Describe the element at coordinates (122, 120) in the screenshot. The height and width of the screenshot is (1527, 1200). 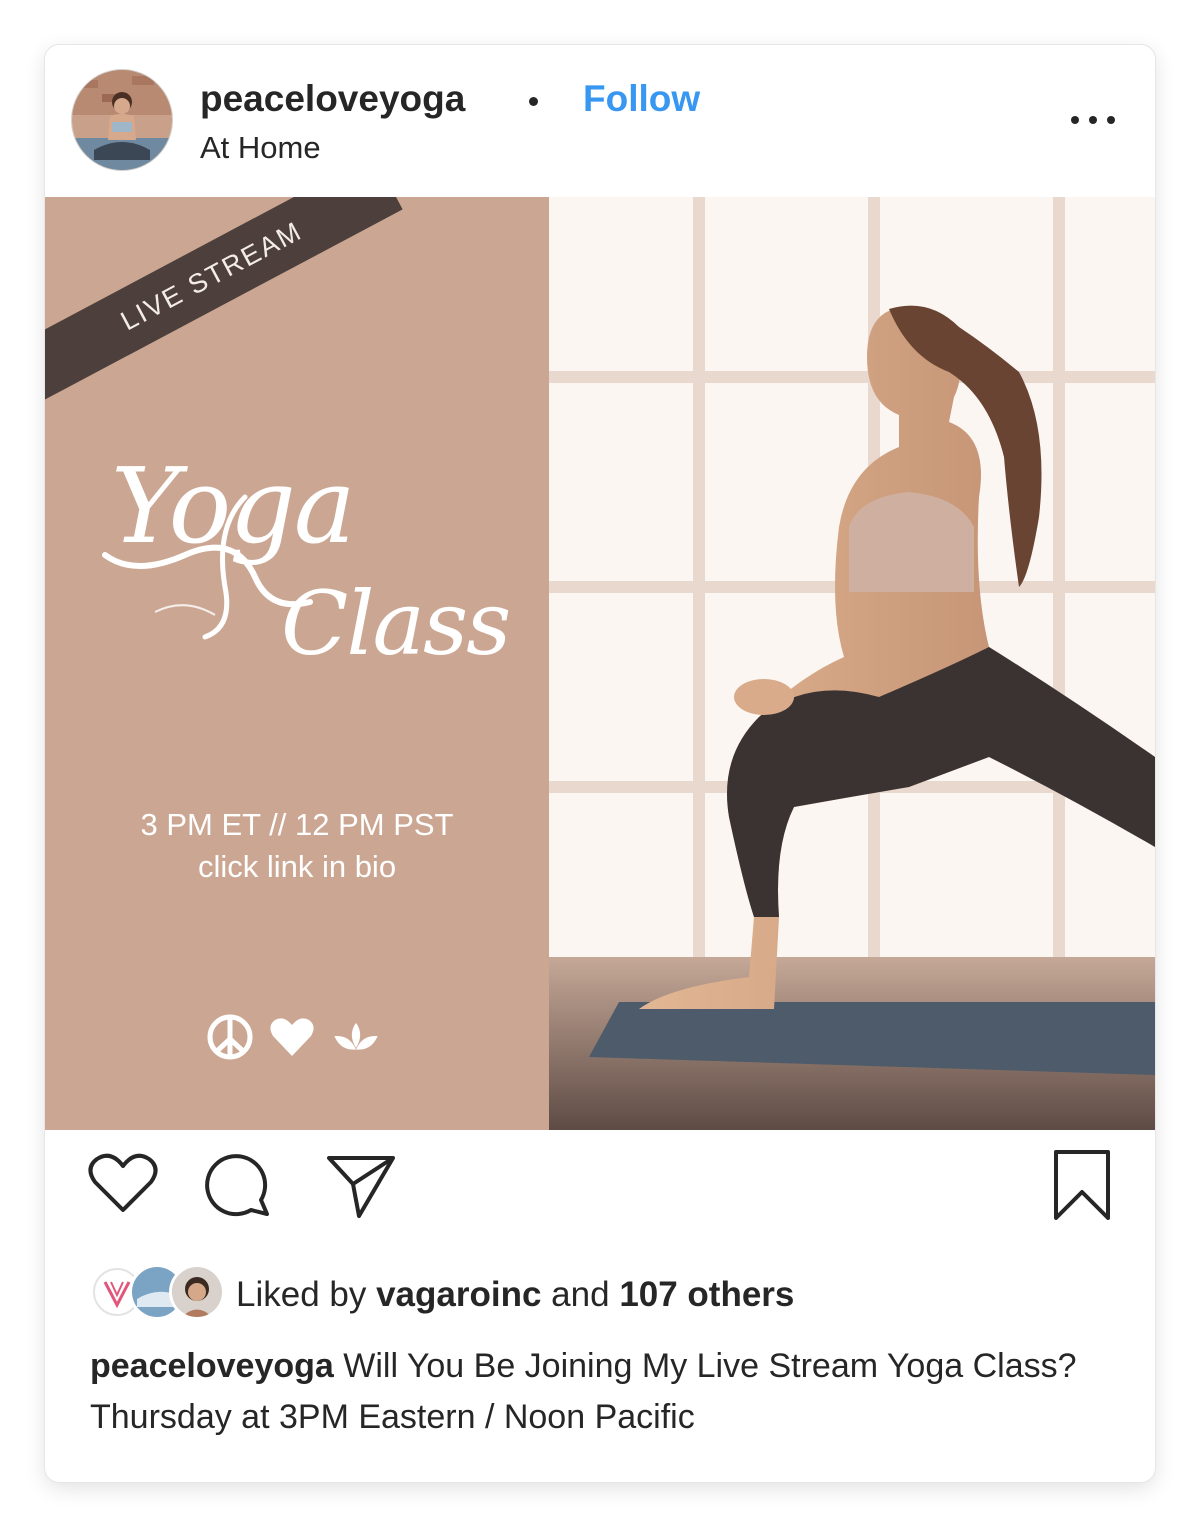
I see `profile-avatar` at that location.